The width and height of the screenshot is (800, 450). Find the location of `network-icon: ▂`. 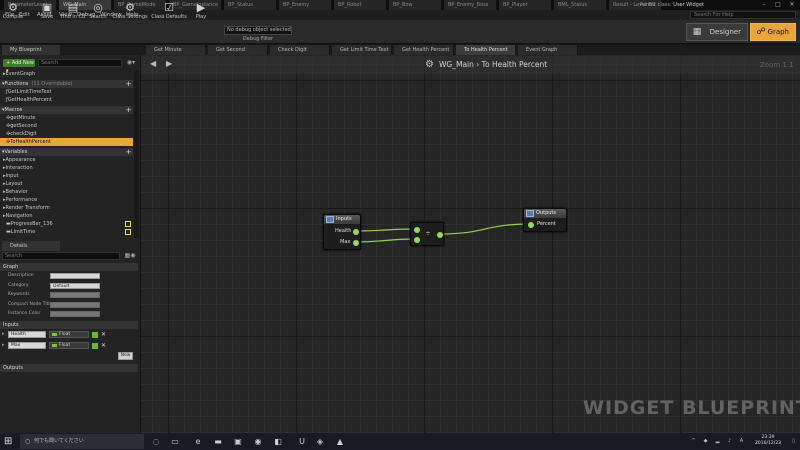

network-icon: ▂ is located at coordinates (717, 441).